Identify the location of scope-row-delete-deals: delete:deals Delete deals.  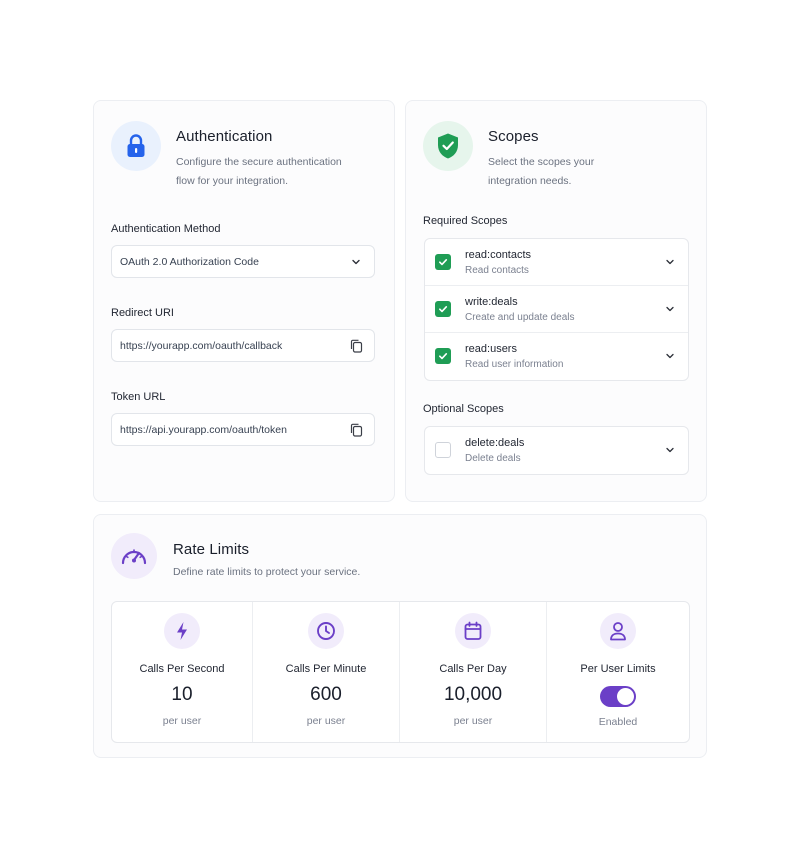
(556, 450).